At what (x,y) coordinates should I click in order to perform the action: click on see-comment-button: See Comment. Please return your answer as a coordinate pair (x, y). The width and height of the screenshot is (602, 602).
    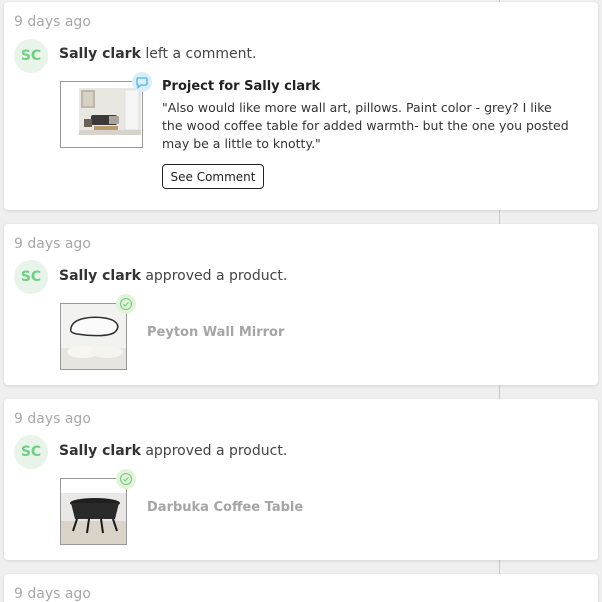
    Looking at the image, I should click on (213, 176).